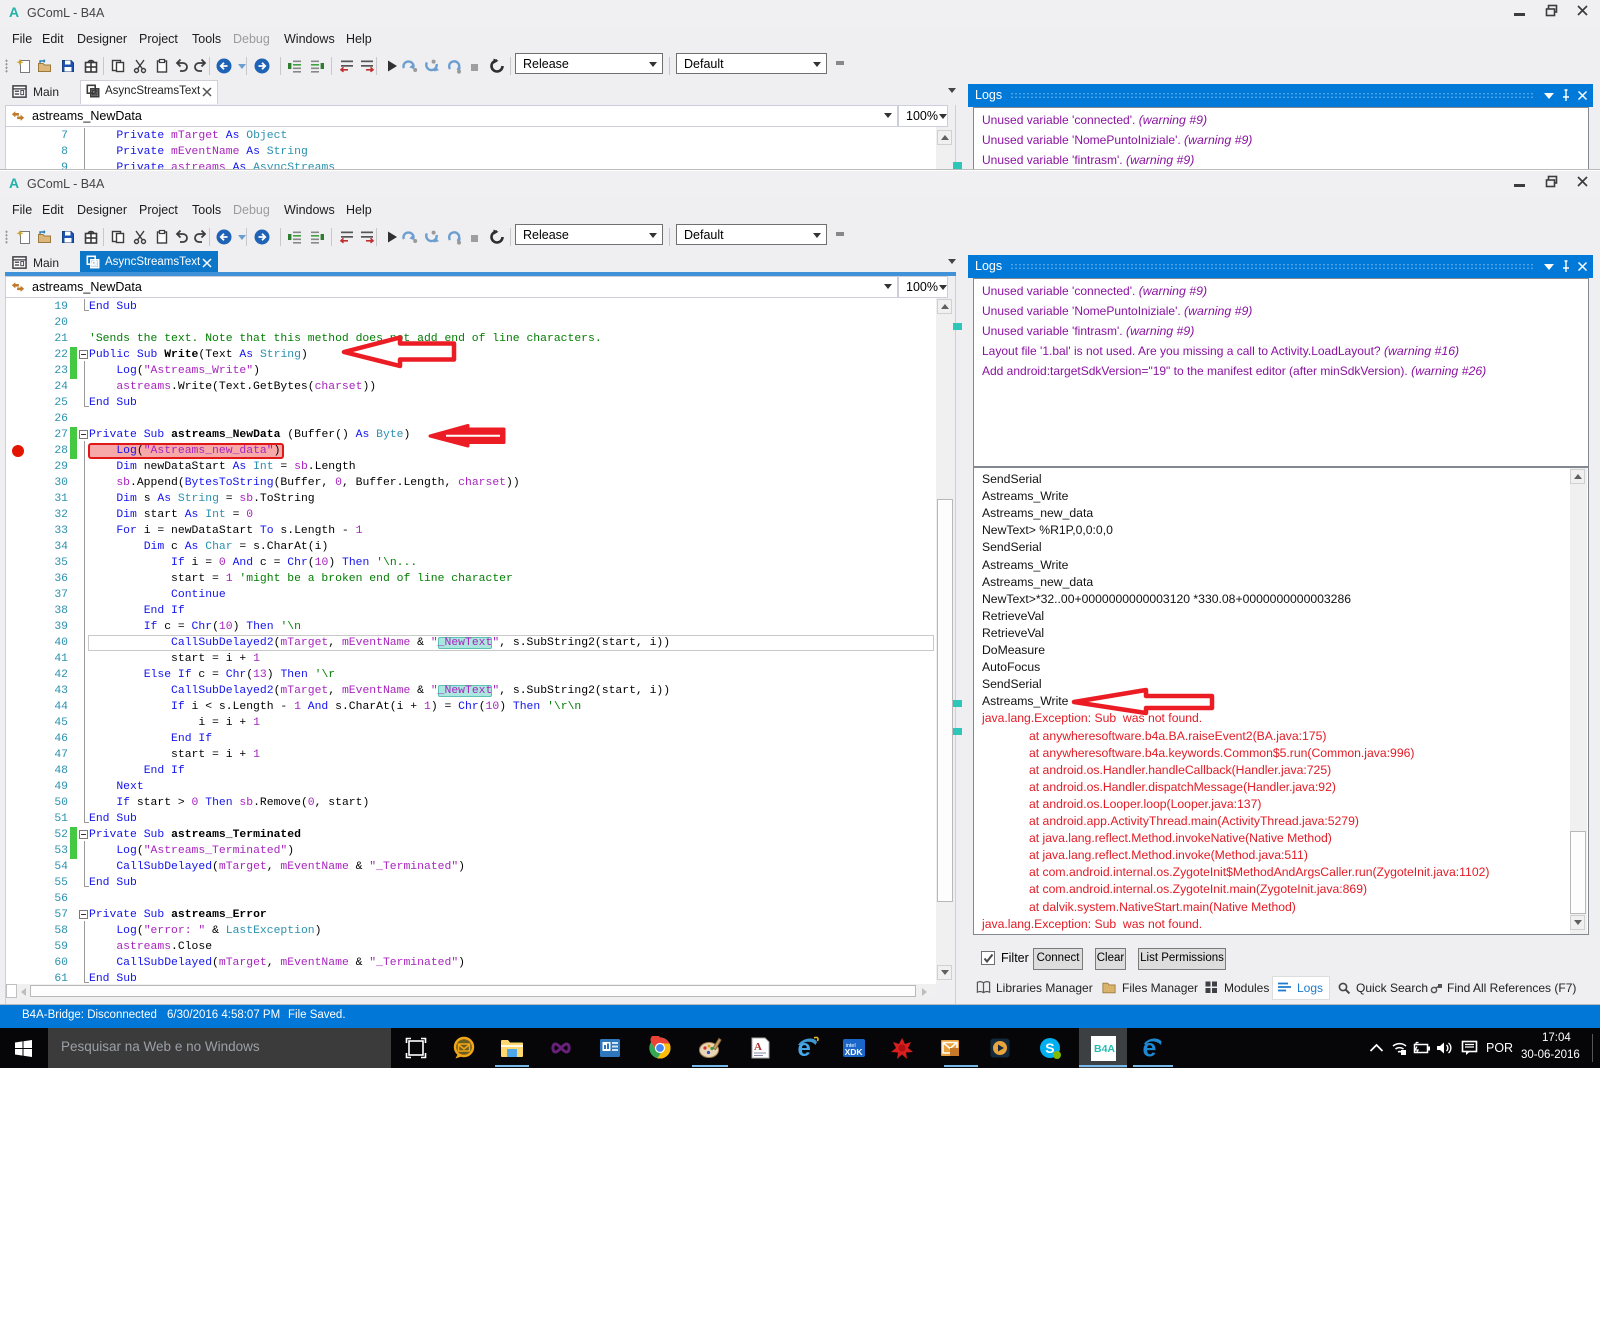  Describe the element at coordinates (1049, 1048) in the screenshot. I see `svg-text: S` at that location.